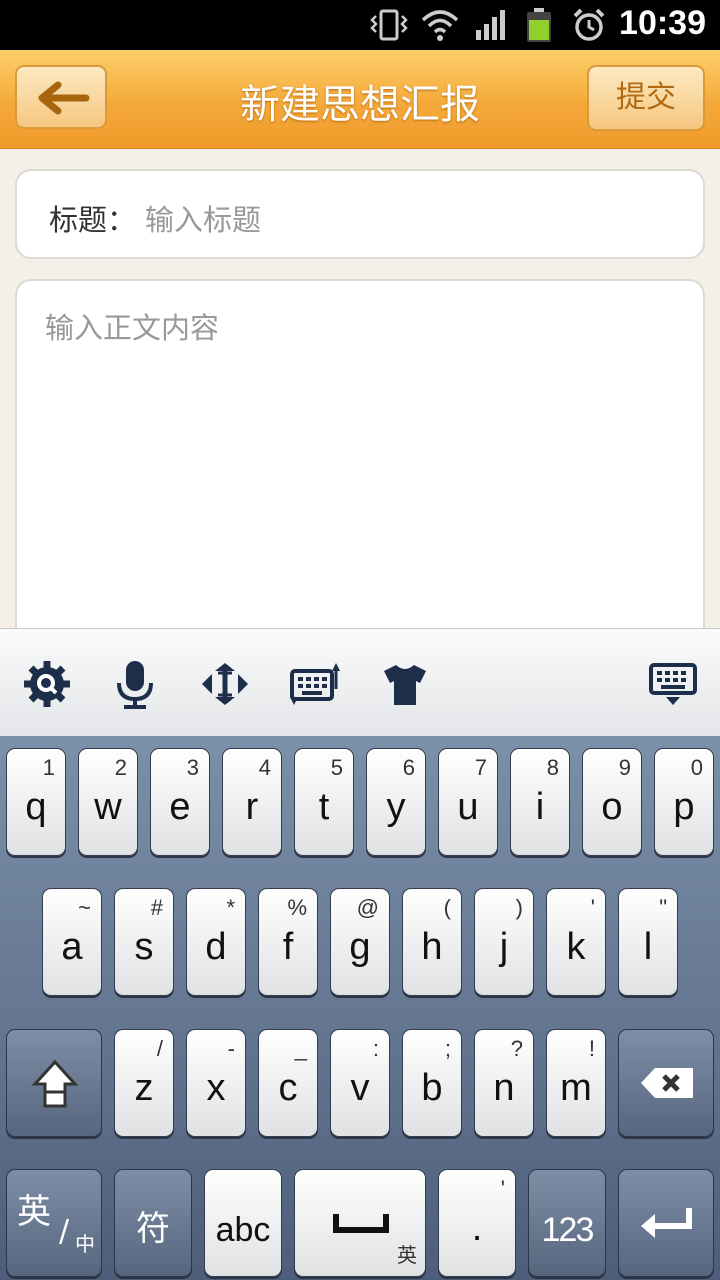 This screenshot has width=720, height=1280. What do you see at coordinates (591, 1048) in the screenshot?
I see `key-secondary-label: !` at bounding box center [591, 1048].